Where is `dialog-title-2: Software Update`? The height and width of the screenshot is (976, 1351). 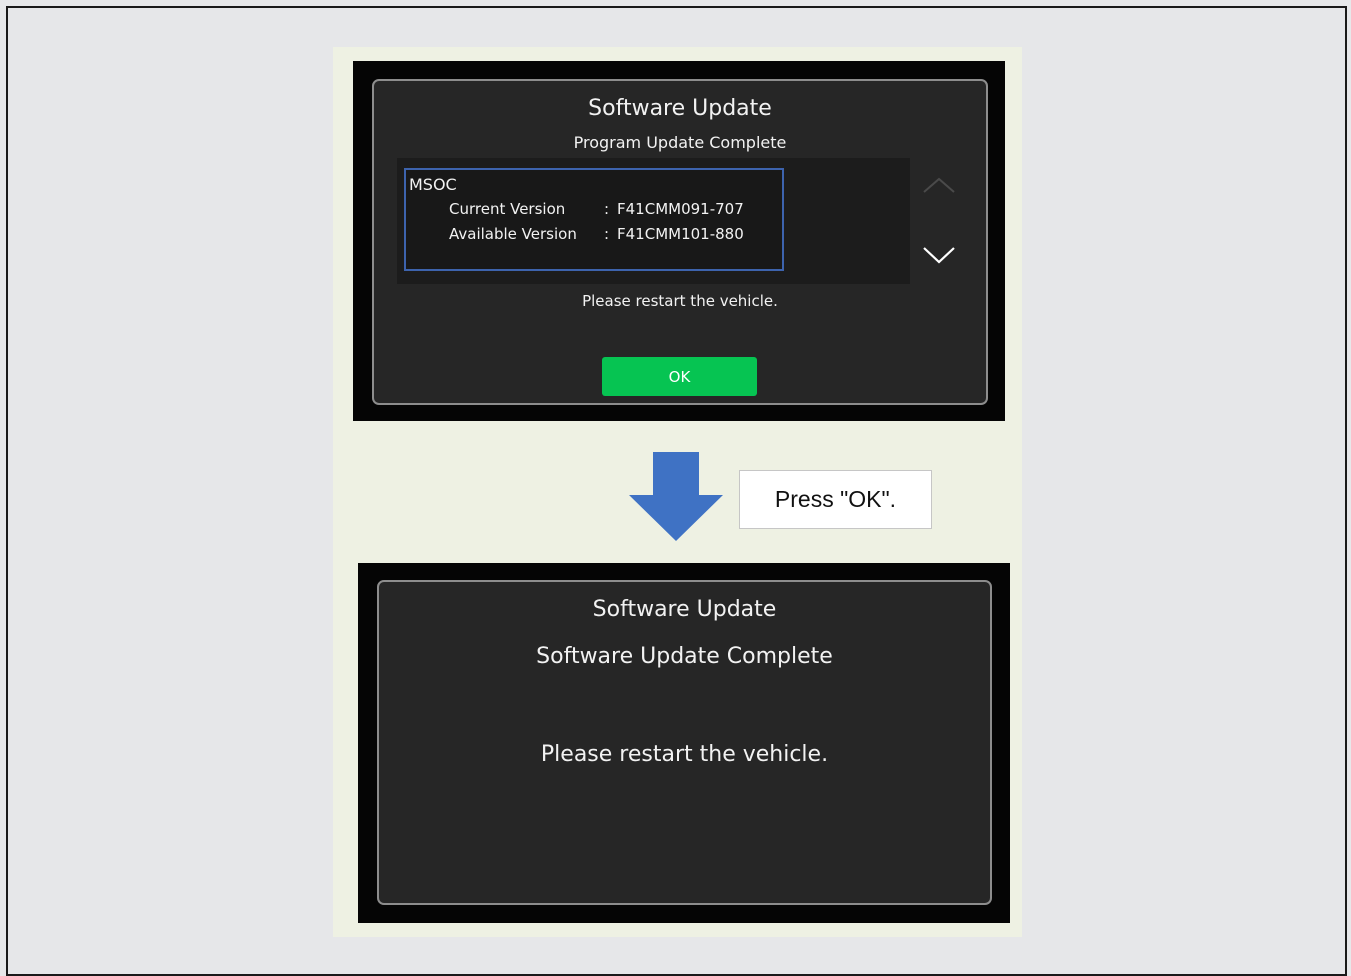
dialog-title-2: Software Update is located at coordinates (684, 609).